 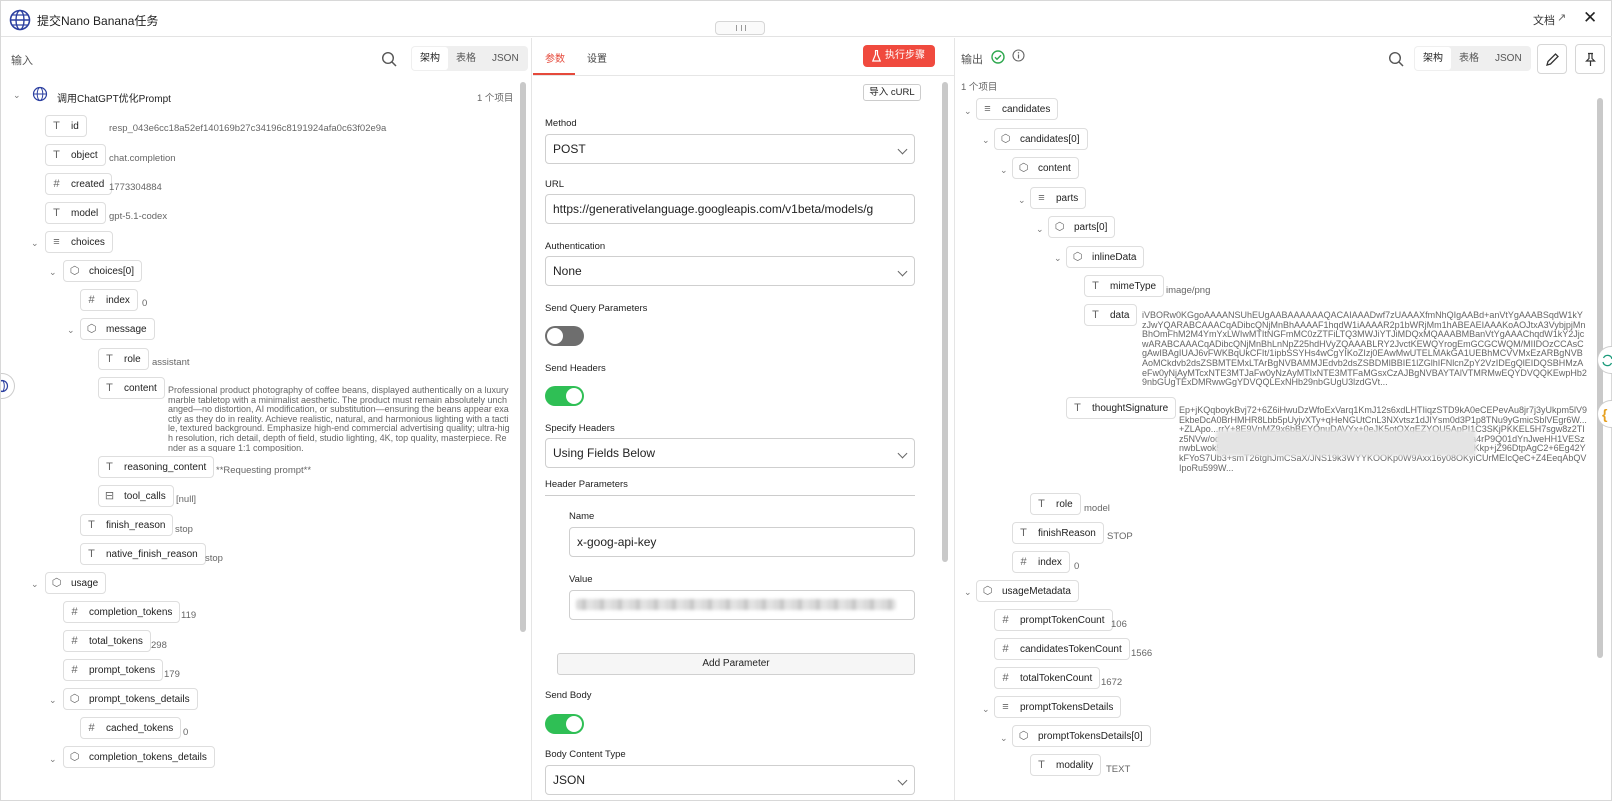 What do you see at coordinates (117, 329) in the screenshot?
I see `field-message: ⬡ message` at bounding box center [117, 329].